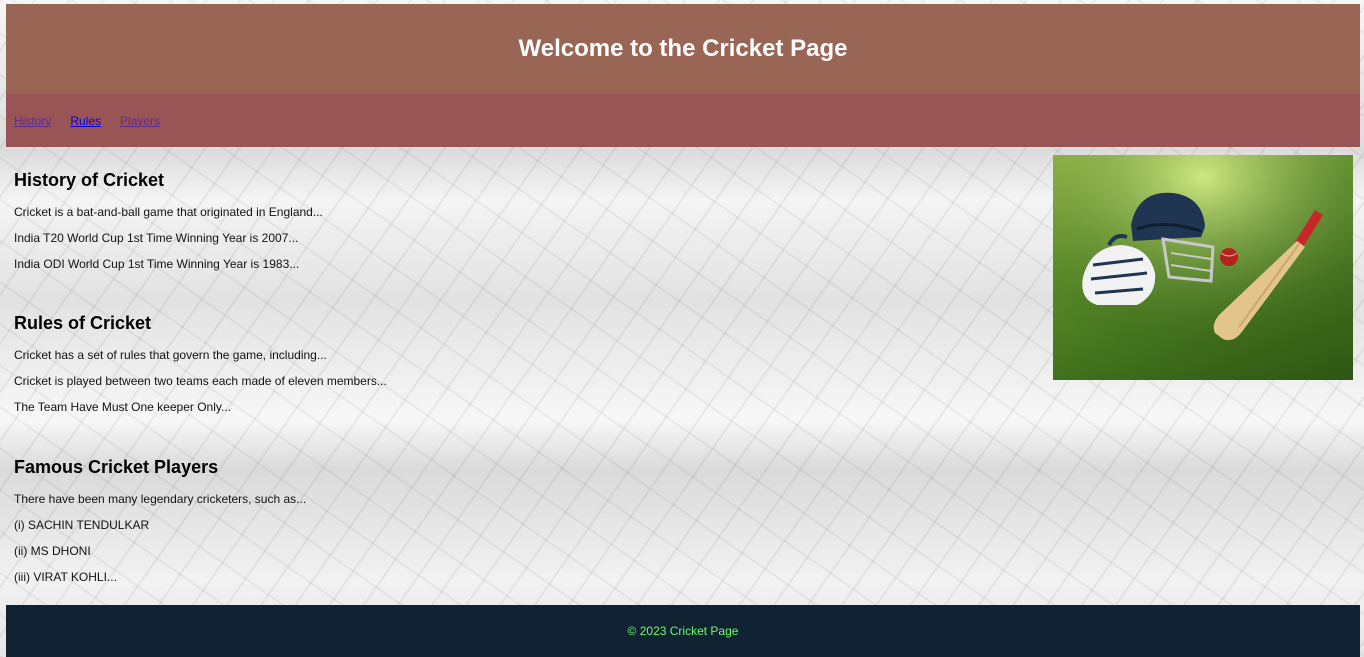  Describe the element at coordinates (140, 121) in the screenshot. I see `nav-link-players: Players` at that location.